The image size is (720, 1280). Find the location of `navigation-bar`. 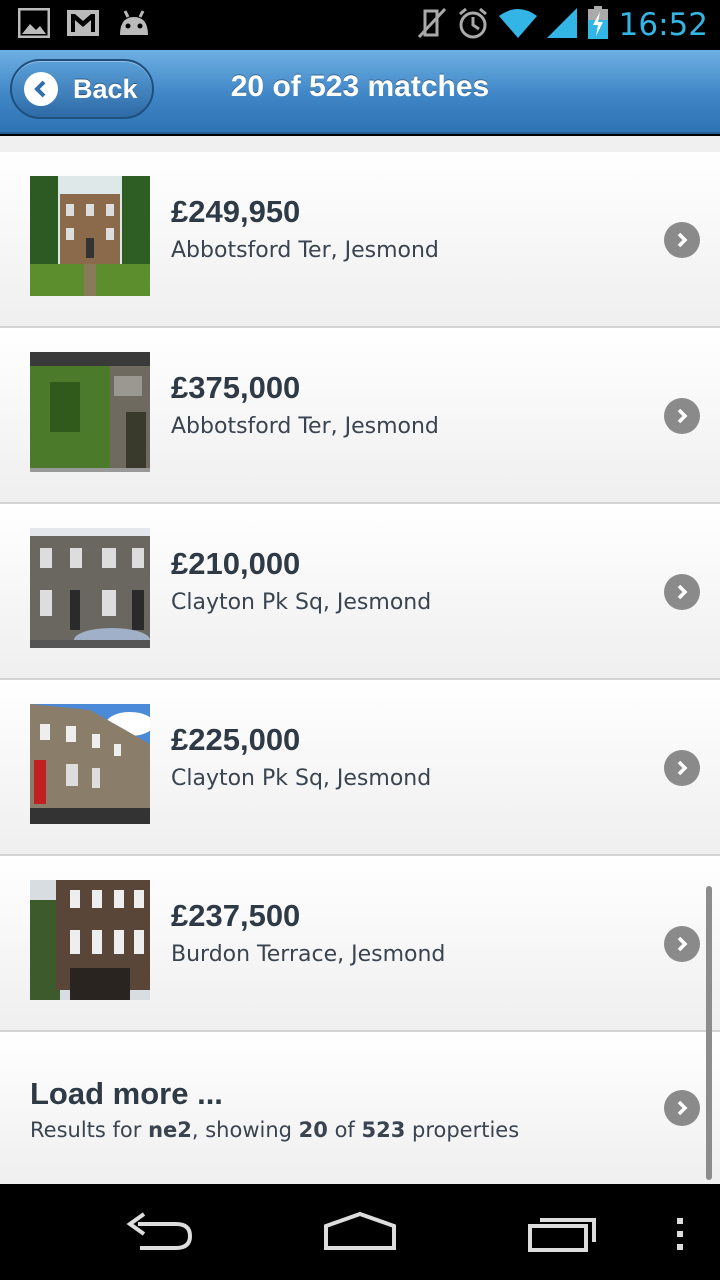

navigation-bar is located at coordinates (360, 1232).